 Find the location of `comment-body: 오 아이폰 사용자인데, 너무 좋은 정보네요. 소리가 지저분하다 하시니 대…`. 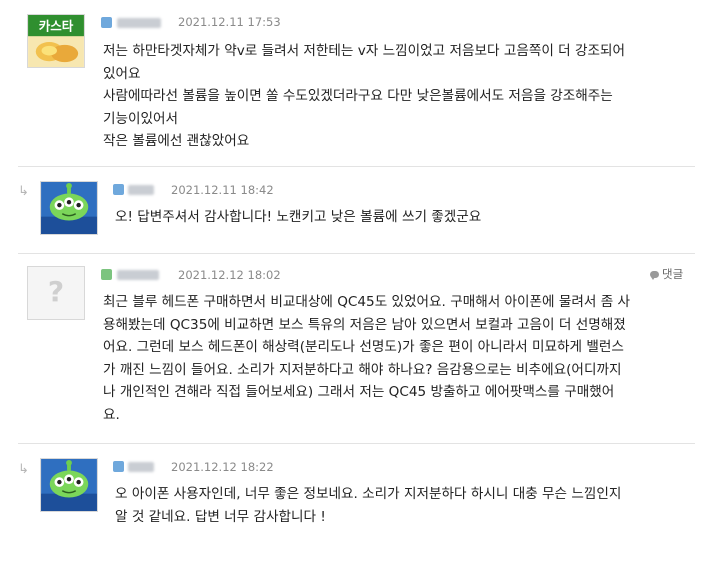

comment-body: 오 아이폰 사용자인데, 너무 좋은 정보네요. 소리가 지저분하다 하시니 대… is located at coordinates (368, 505).